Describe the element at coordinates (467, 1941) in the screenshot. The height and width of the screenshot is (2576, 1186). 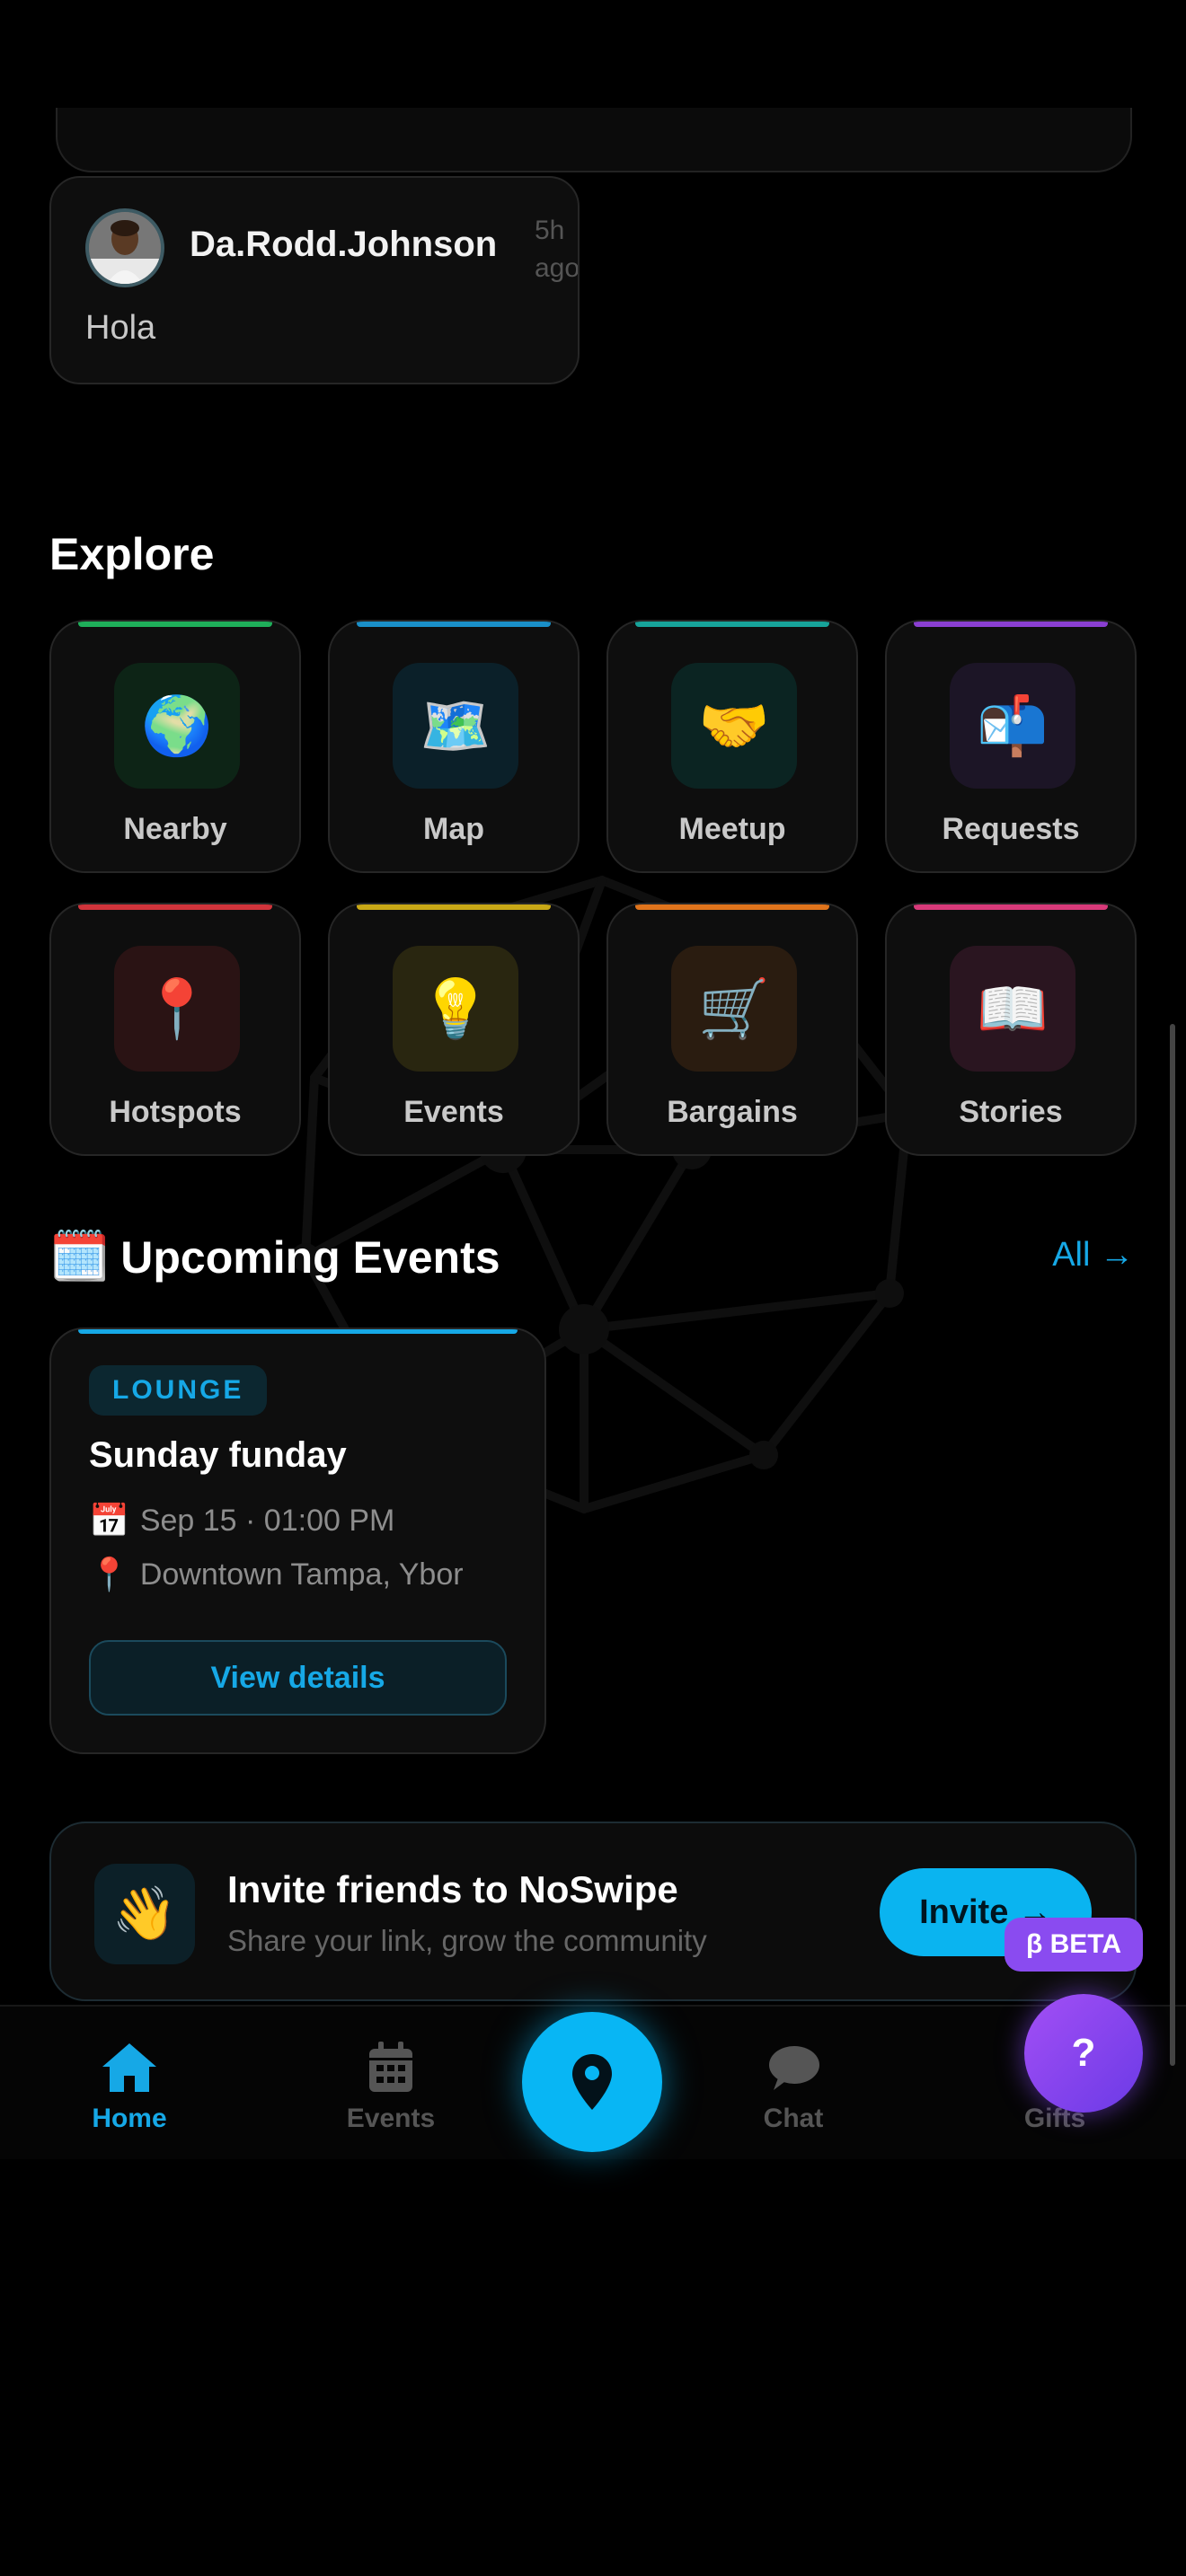
I see `invite-subtitle: Share your link, grow the community` at that location.